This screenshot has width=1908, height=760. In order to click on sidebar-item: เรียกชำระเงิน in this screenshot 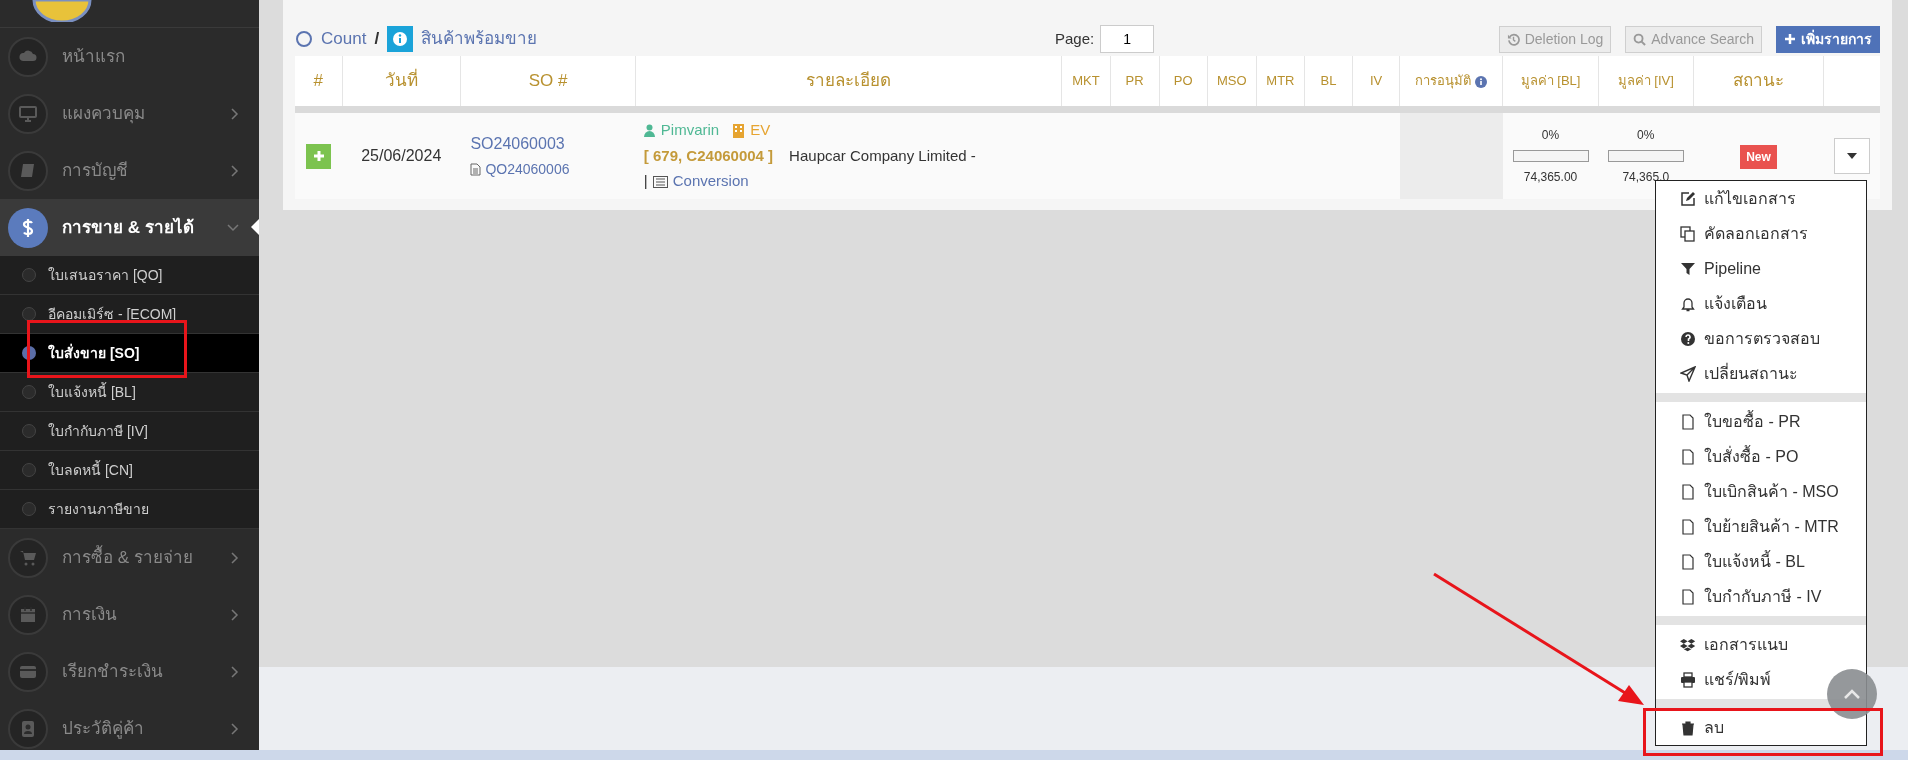, I will do `click(129, 671)`.